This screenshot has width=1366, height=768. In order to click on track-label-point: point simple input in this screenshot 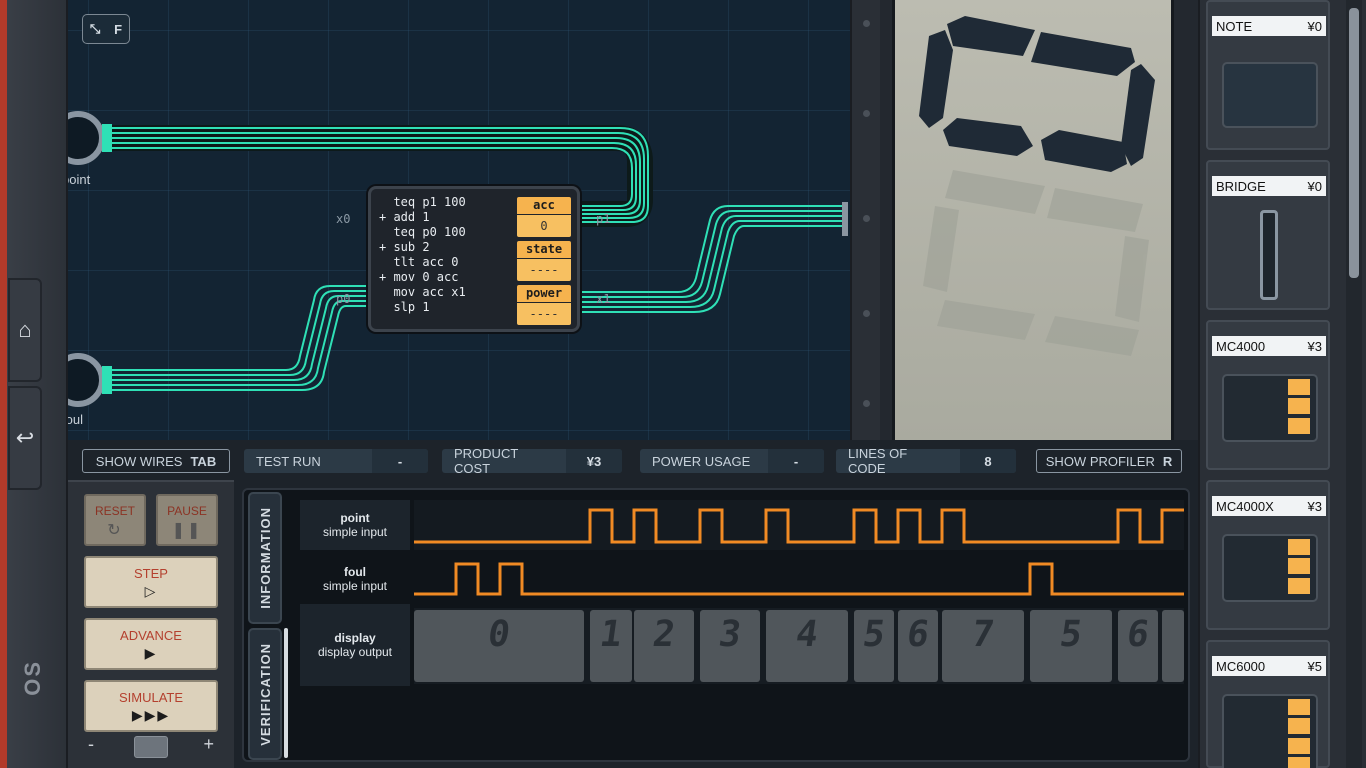, I will do `click(355, 525)`.